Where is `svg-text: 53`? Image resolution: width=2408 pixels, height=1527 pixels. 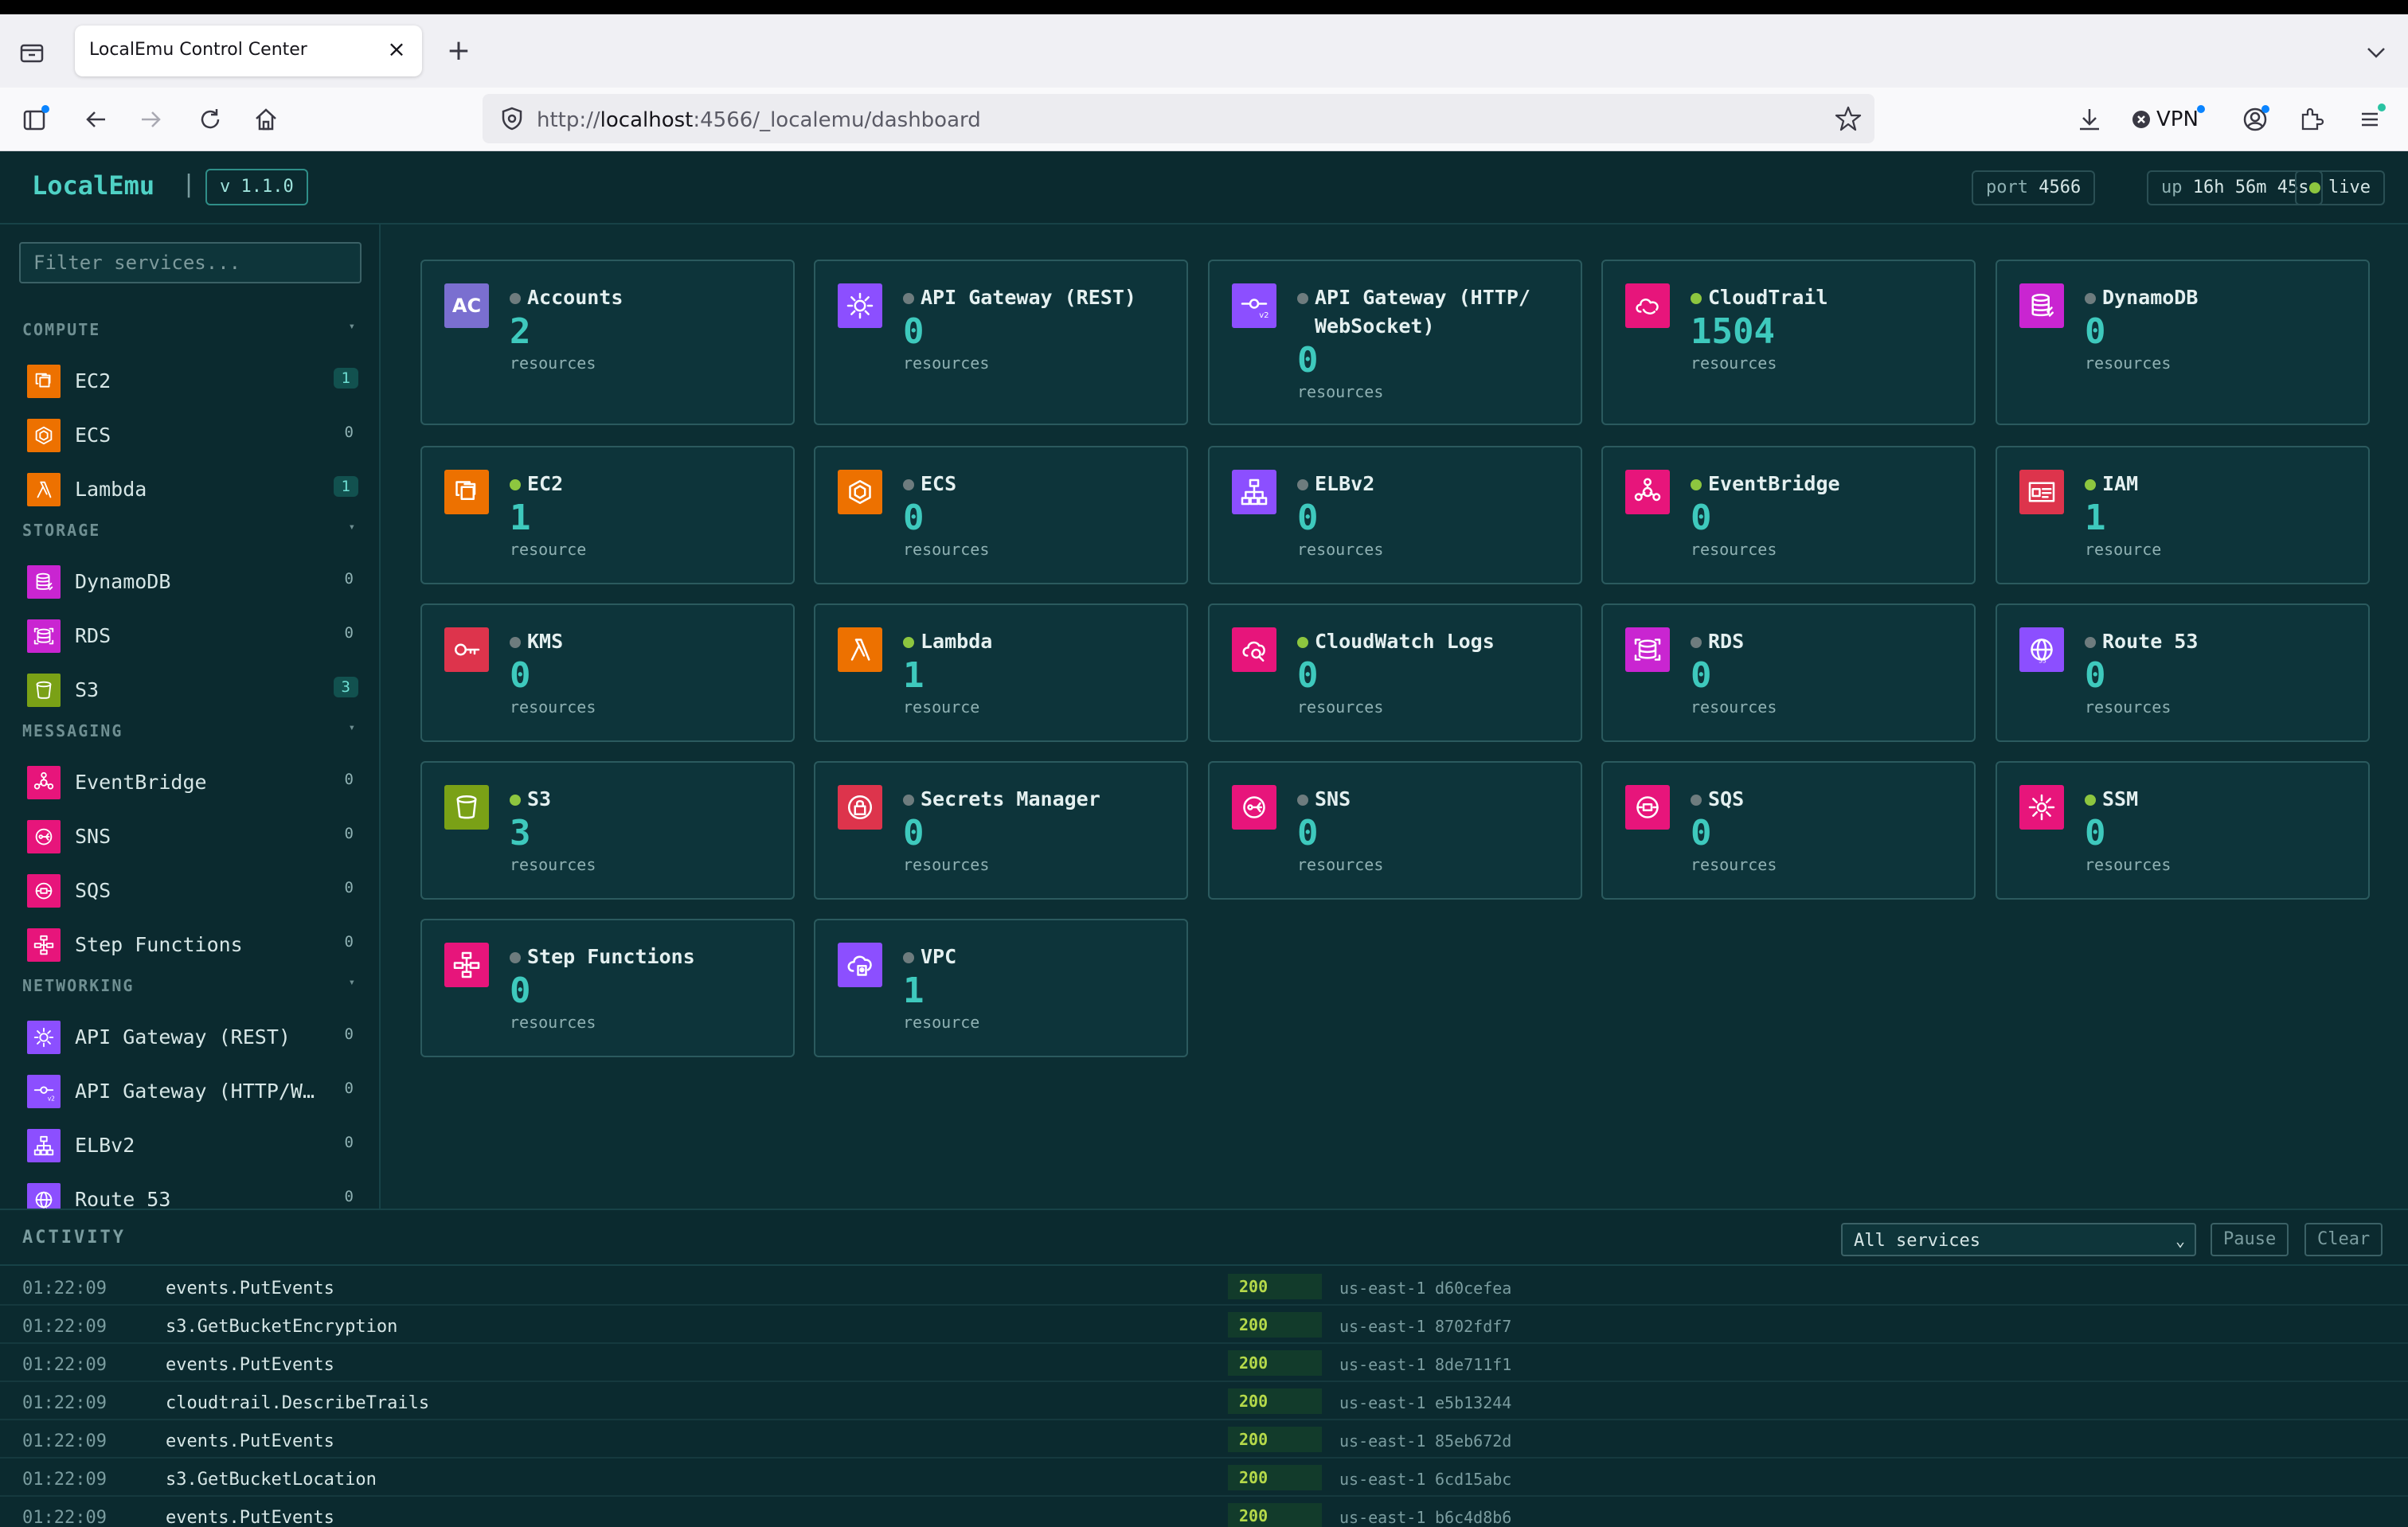
svg-text: 53 is located at coordinates (2042, 660).